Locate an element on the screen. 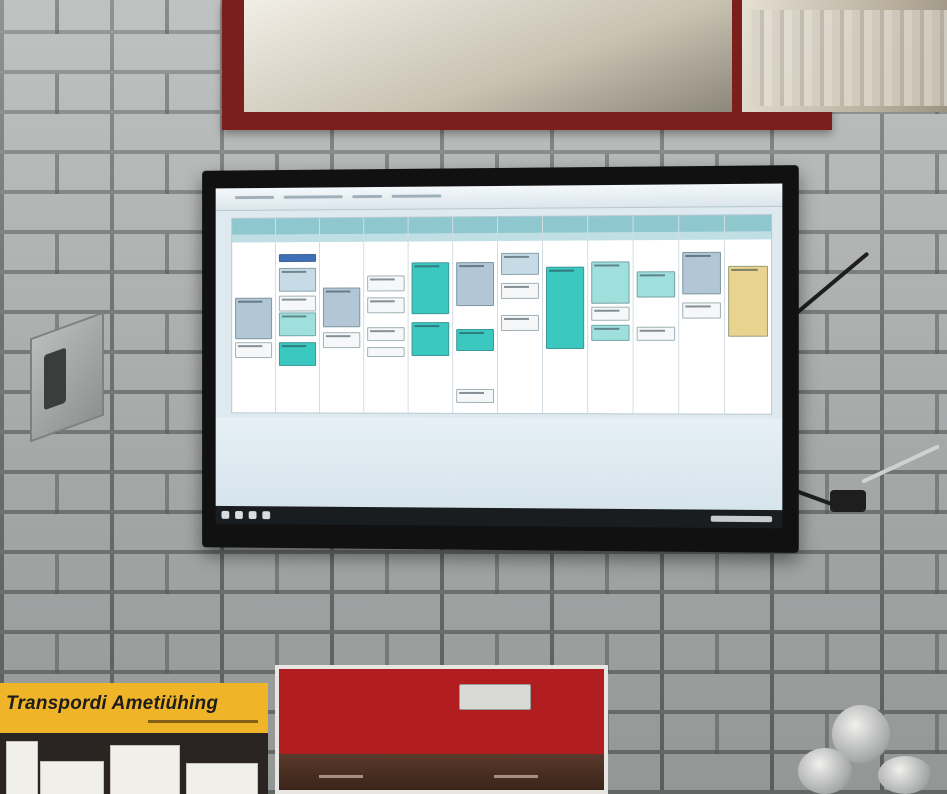 The height and width of the screenshot is (794, 947). sign-contact-line is located at coordinates (203, 721).